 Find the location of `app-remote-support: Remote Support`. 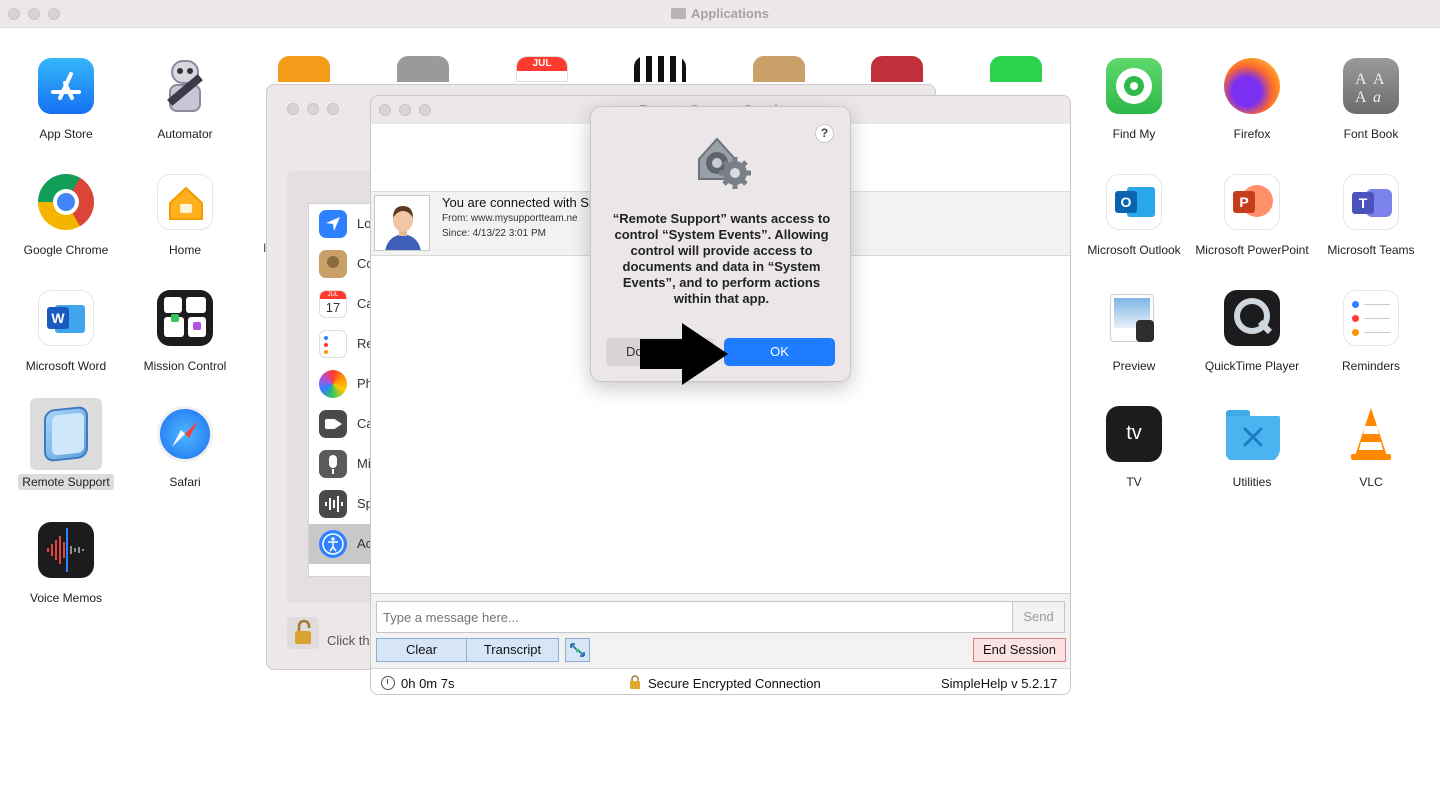

app-remote-support: Remote Support is located at coordinates (66, 444).